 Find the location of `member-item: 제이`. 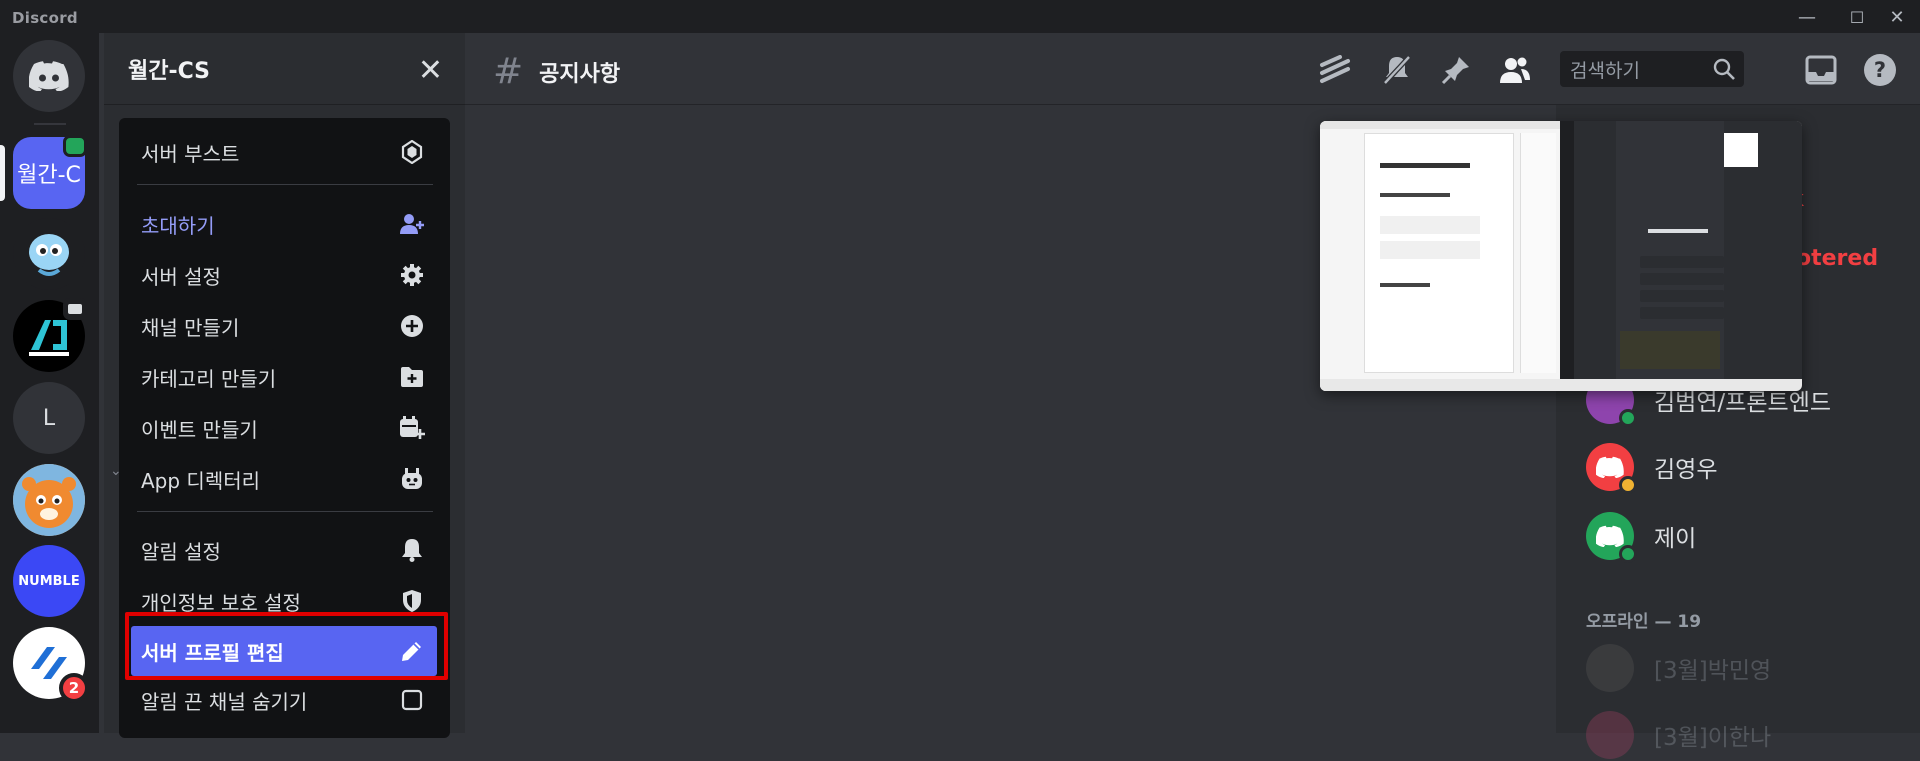

member-item: 제이 is located at coordinates (1641, 536).